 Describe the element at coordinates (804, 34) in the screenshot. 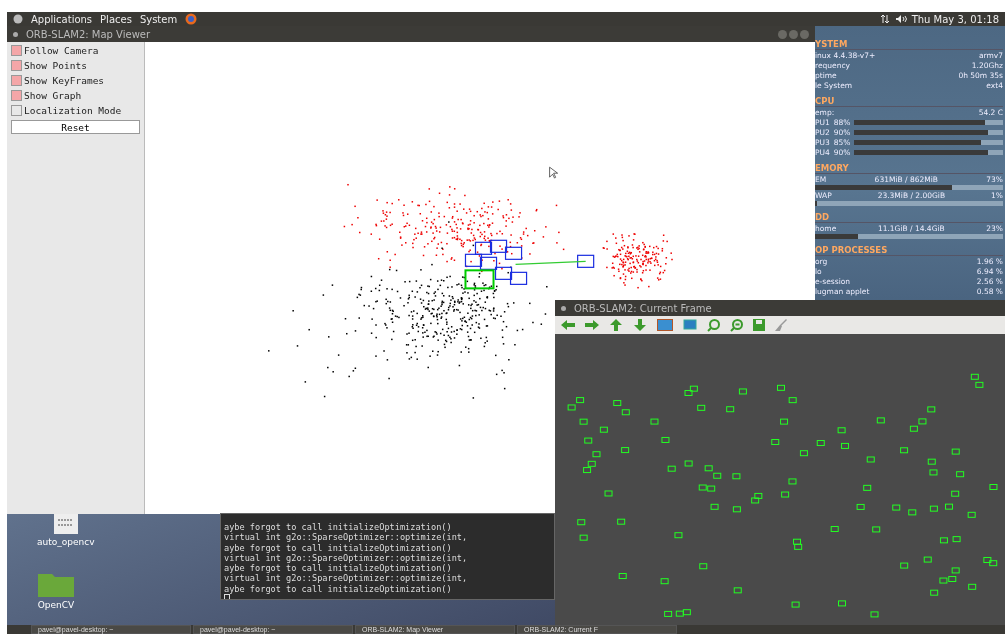

I see `close-icon` at that location.